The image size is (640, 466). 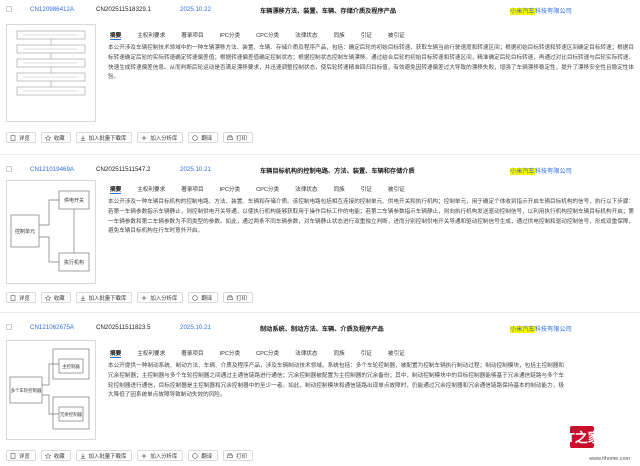 What do you see at coordinates (71, 366) in the screenshot?
I see `thumb-box-main-controller: 主控制器` at bounding box center [71, 366].